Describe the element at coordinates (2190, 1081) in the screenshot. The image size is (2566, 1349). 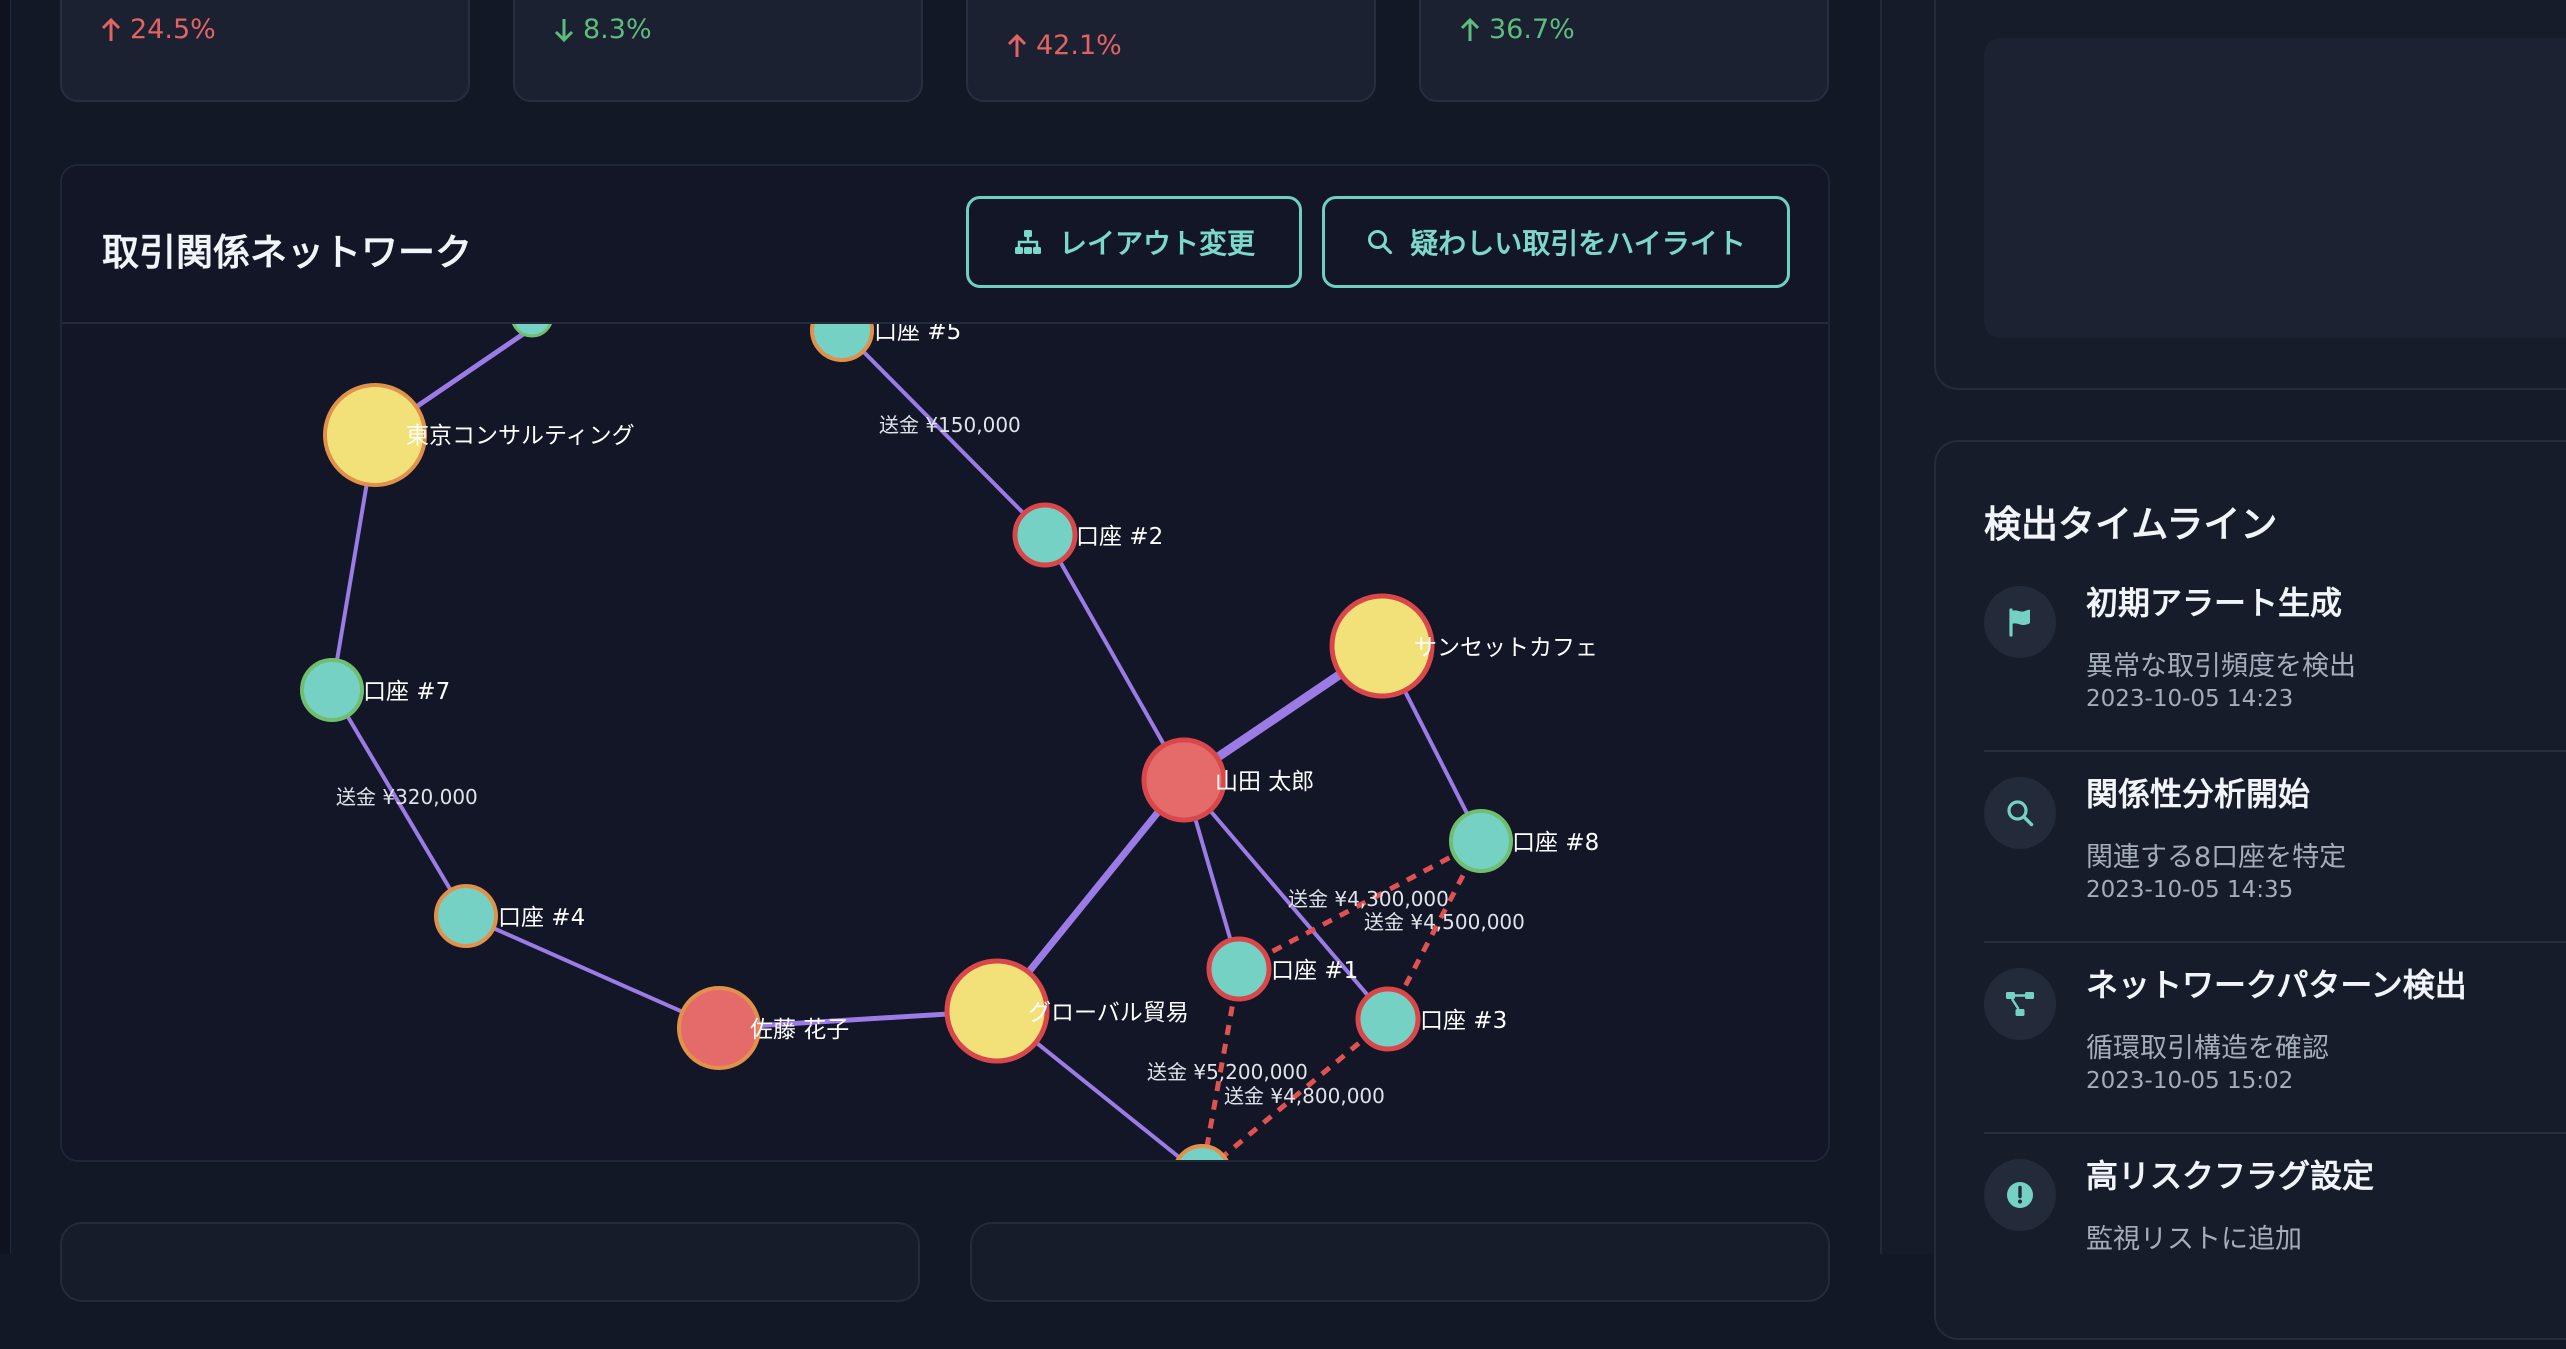
I see `timeline-item-time: 2023-10-05 15:02` at that location.